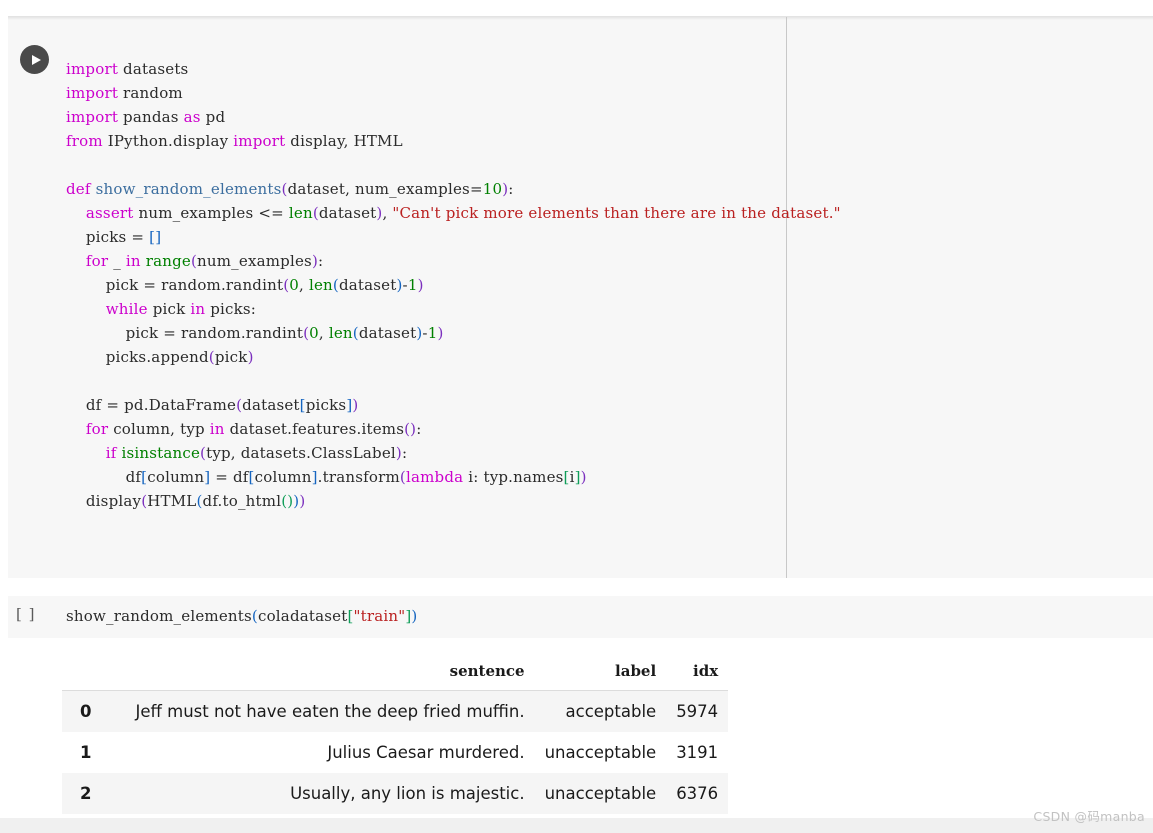 The height and width of the screenshot is (833, 1153). I want to click on watermark: CSDN @码manba, so click(1089, 816).